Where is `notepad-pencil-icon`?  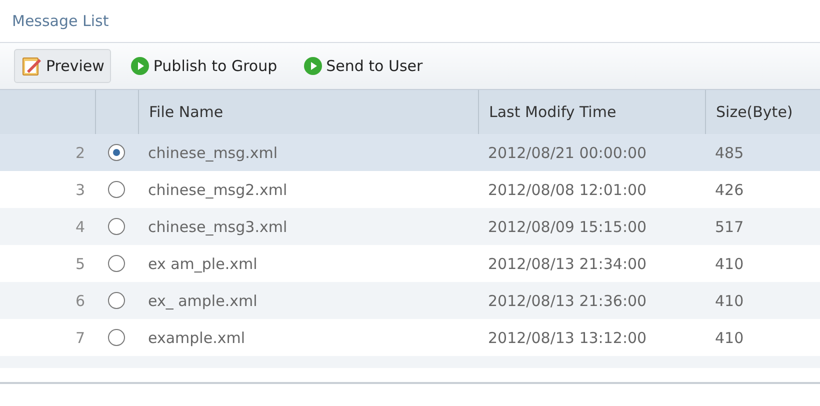
notepad-pencil-icon is located at coordinates (32, 66).